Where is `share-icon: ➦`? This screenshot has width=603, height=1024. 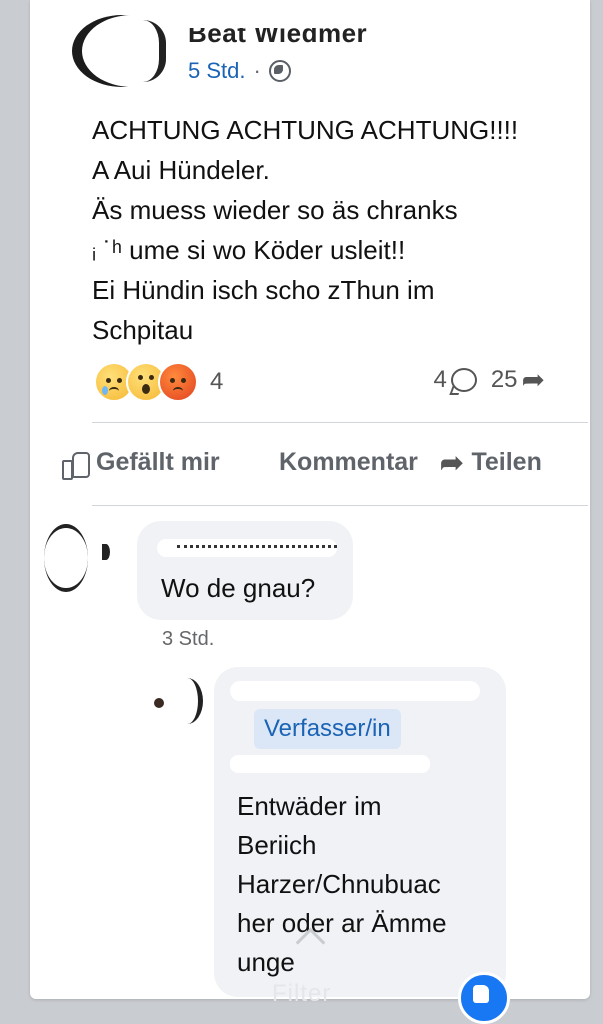
share-icon: ➦ is located at coordinates (452, 462).